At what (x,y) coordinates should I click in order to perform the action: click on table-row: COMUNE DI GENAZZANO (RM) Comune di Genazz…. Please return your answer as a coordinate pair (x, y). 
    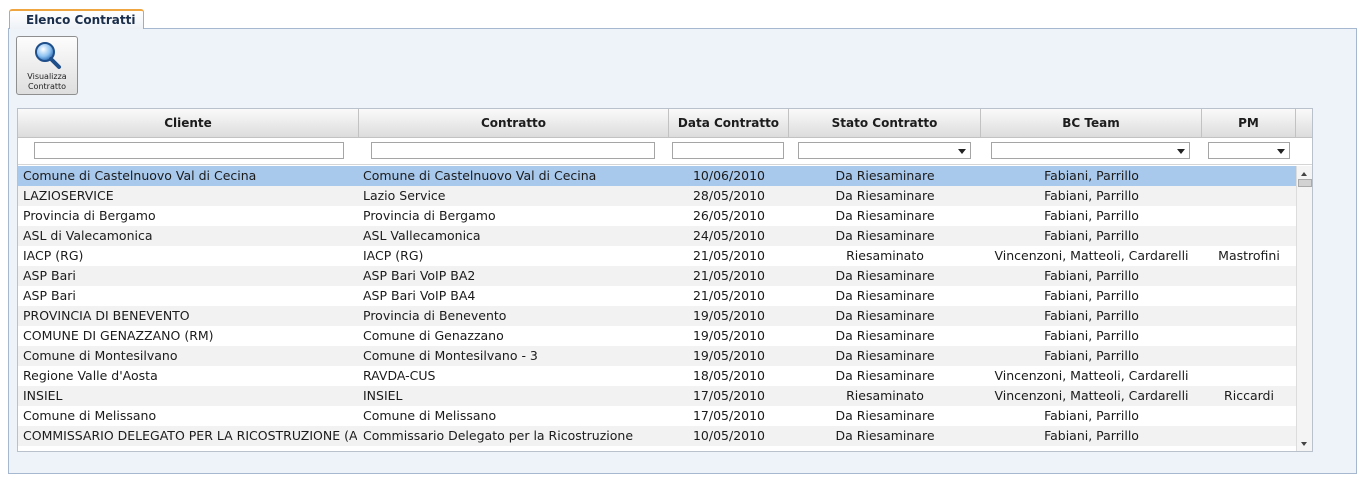
    Looking at the image, I should click on (657, 336).